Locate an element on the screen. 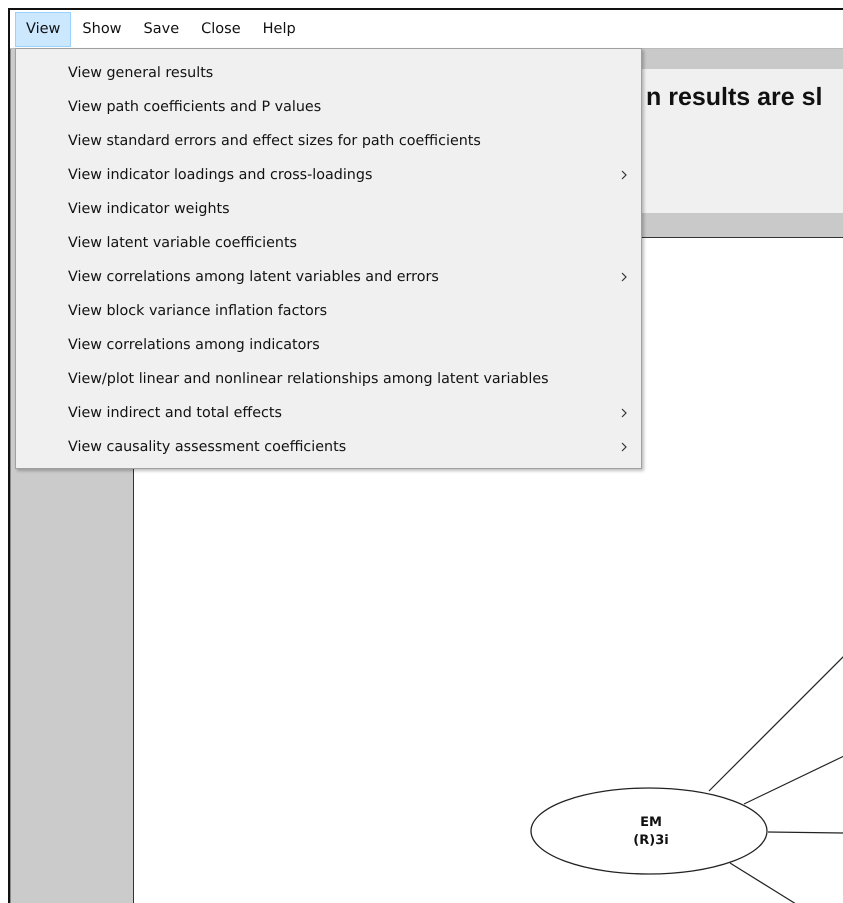 This screenshot has width=843, height=903. menu-entry: View path coefficients and P values is located at coordinates (328, 107).